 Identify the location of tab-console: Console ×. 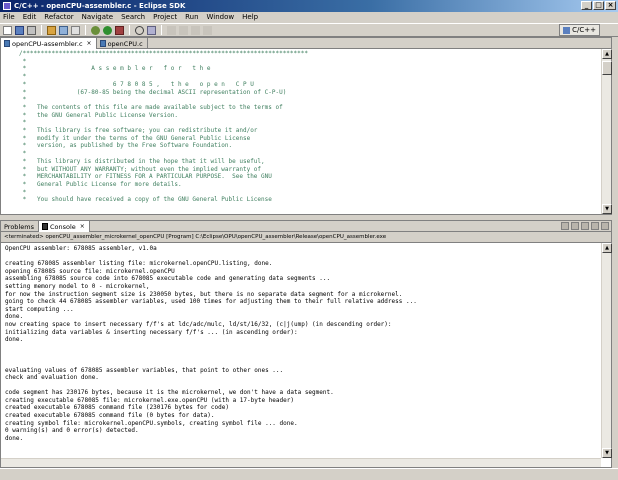
(64, 226).